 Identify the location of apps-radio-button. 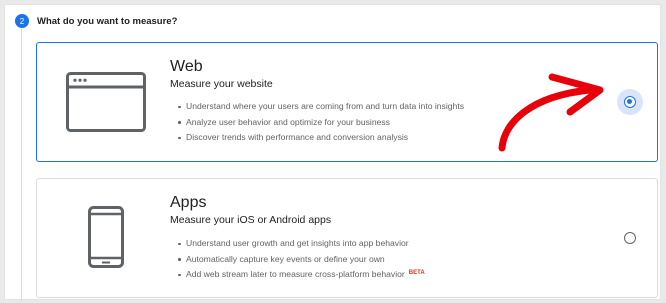
(630, 238).